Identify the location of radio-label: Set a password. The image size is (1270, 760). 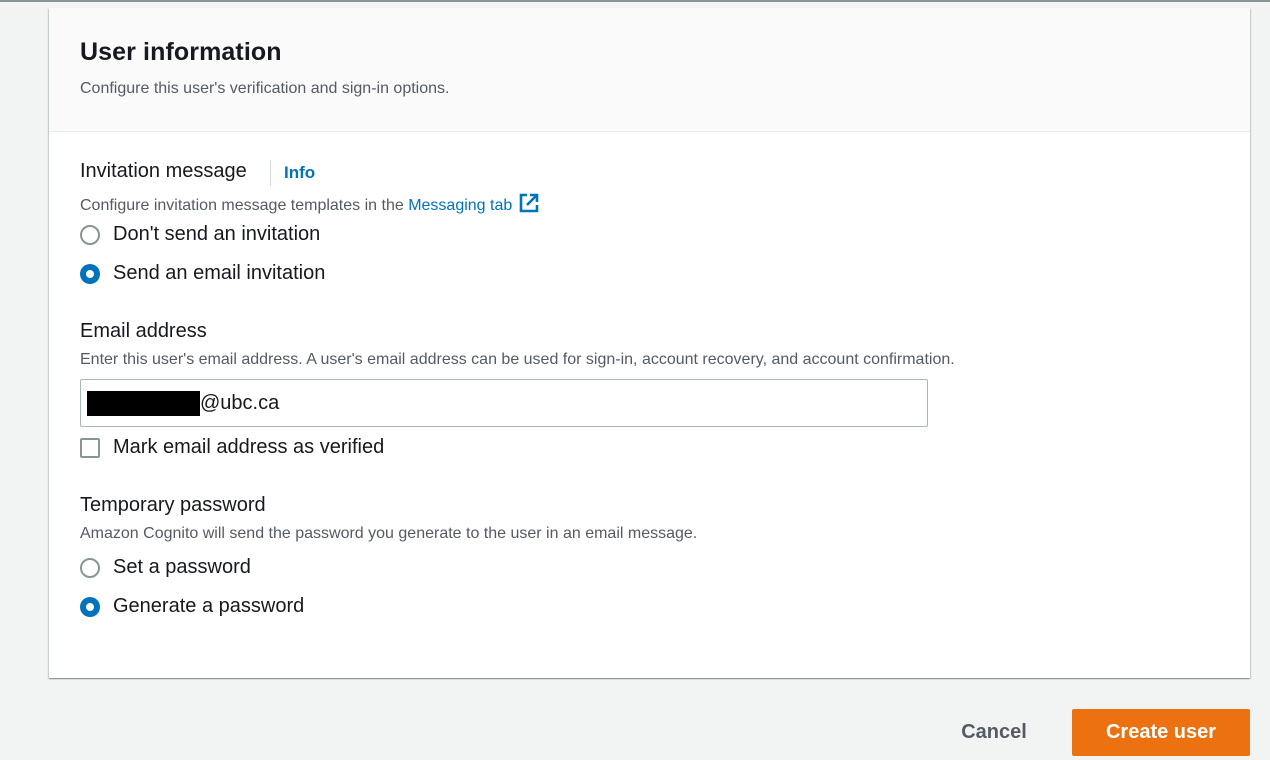
(182, 567).